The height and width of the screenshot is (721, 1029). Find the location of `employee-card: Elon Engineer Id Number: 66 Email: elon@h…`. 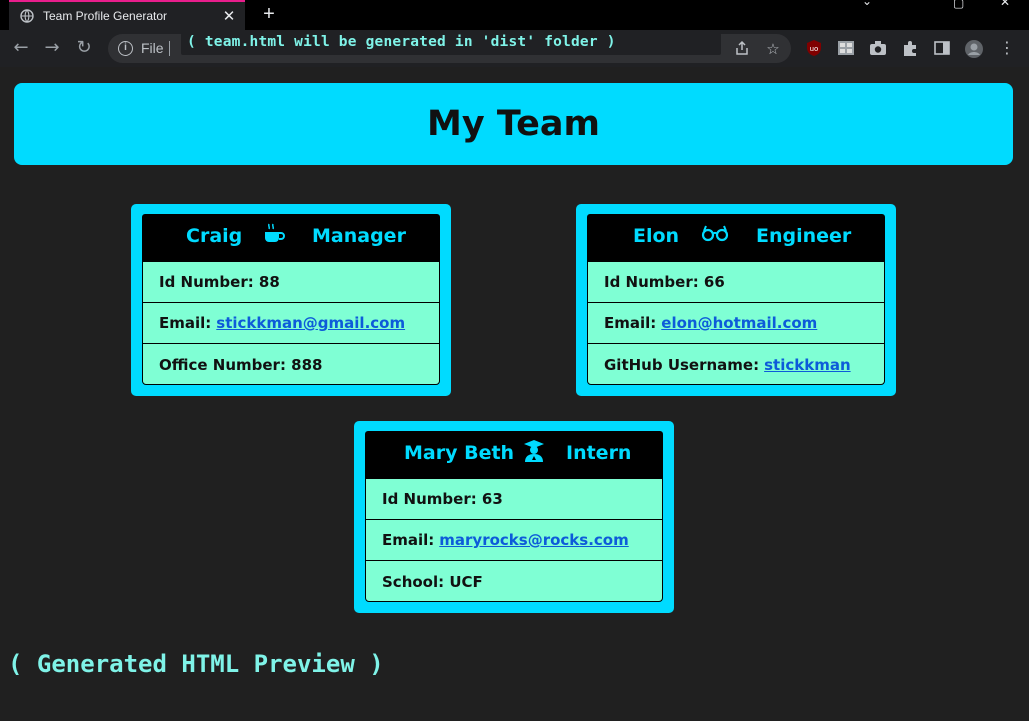

employee-card: Elon Engineer Id Number: 66 Email: elon@h… is located at coordinates (736, 300).